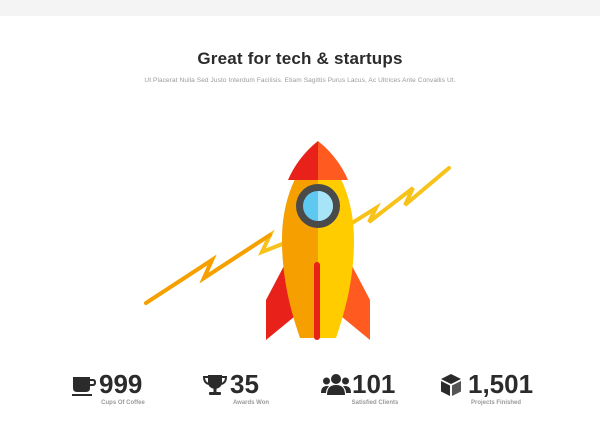 Image resolution: width=600 pixels, height=442 pixels. I want to click on stat-label: Cups Of Coffee, so click(123, 403).